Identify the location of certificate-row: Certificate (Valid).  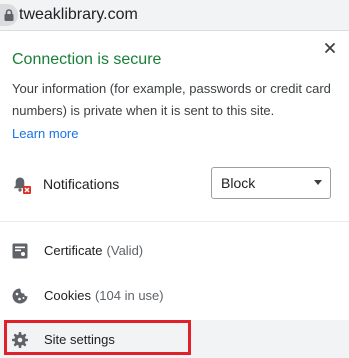
(174, 251).